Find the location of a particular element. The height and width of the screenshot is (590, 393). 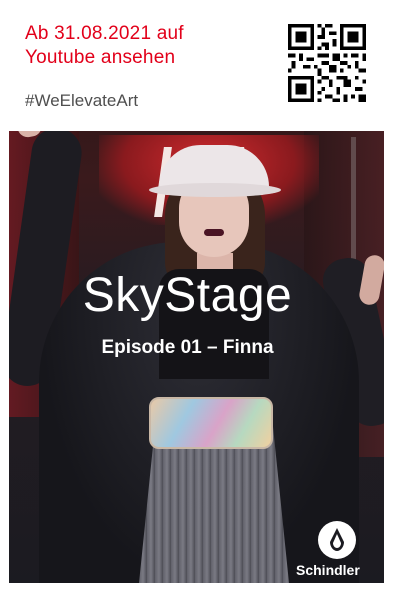

qr-code-icon is located at coordinates (327, 63).